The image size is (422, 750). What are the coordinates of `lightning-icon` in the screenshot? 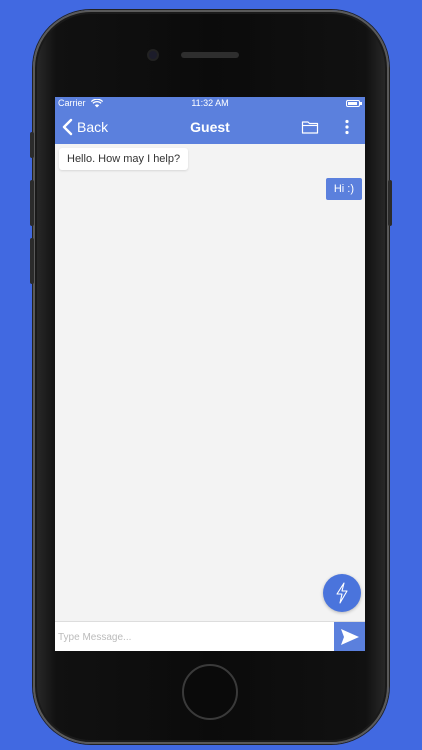 It's located at (342, 593).